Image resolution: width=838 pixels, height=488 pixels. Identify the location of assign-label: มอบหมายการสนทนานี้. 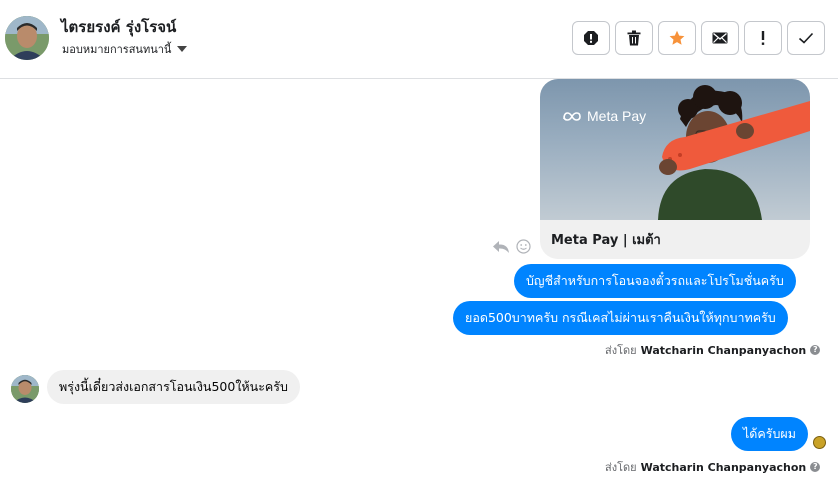
(117, 49).